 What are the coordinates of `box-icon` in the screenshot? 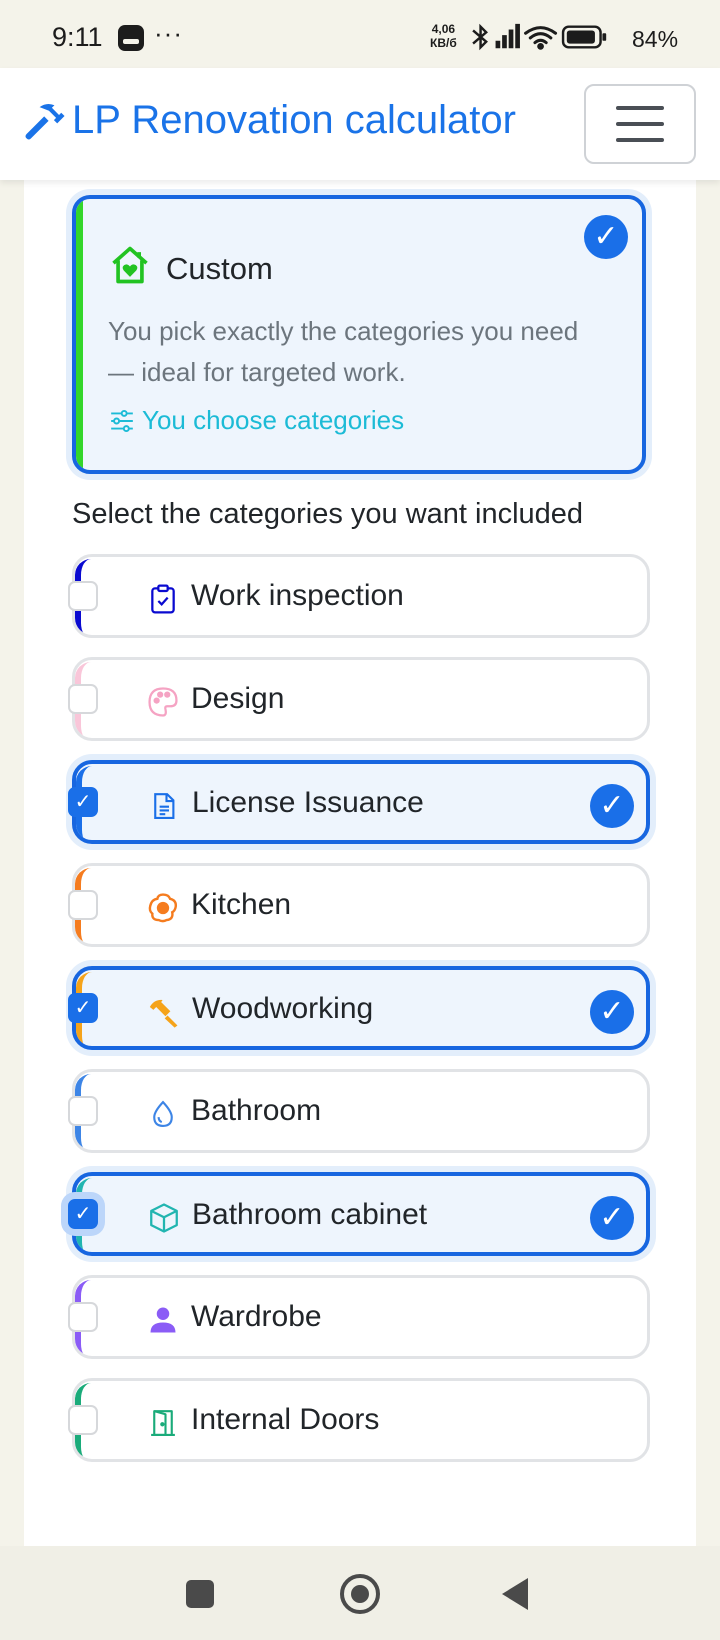 It's located at (164, 1218).